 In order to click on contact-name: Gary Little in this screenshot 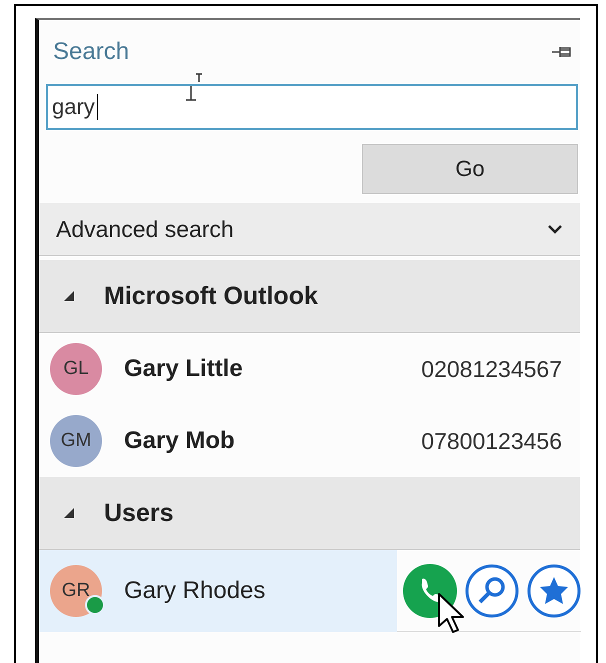, I will do `click(183, 369)`.